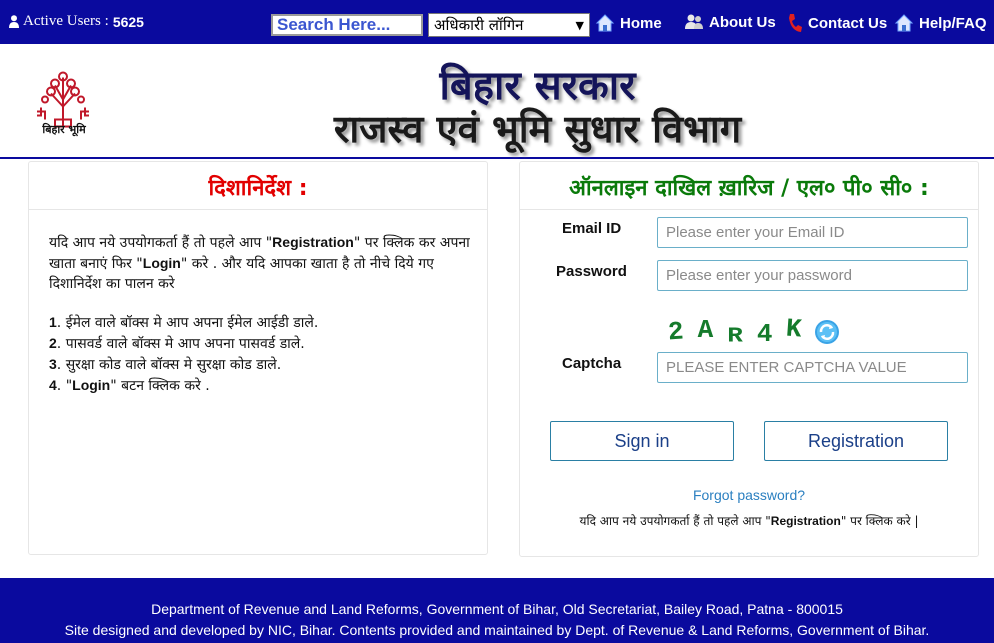 The height and width of the screenshot is (643, 994). I want to click on step-number: 2, so click(53, 343).